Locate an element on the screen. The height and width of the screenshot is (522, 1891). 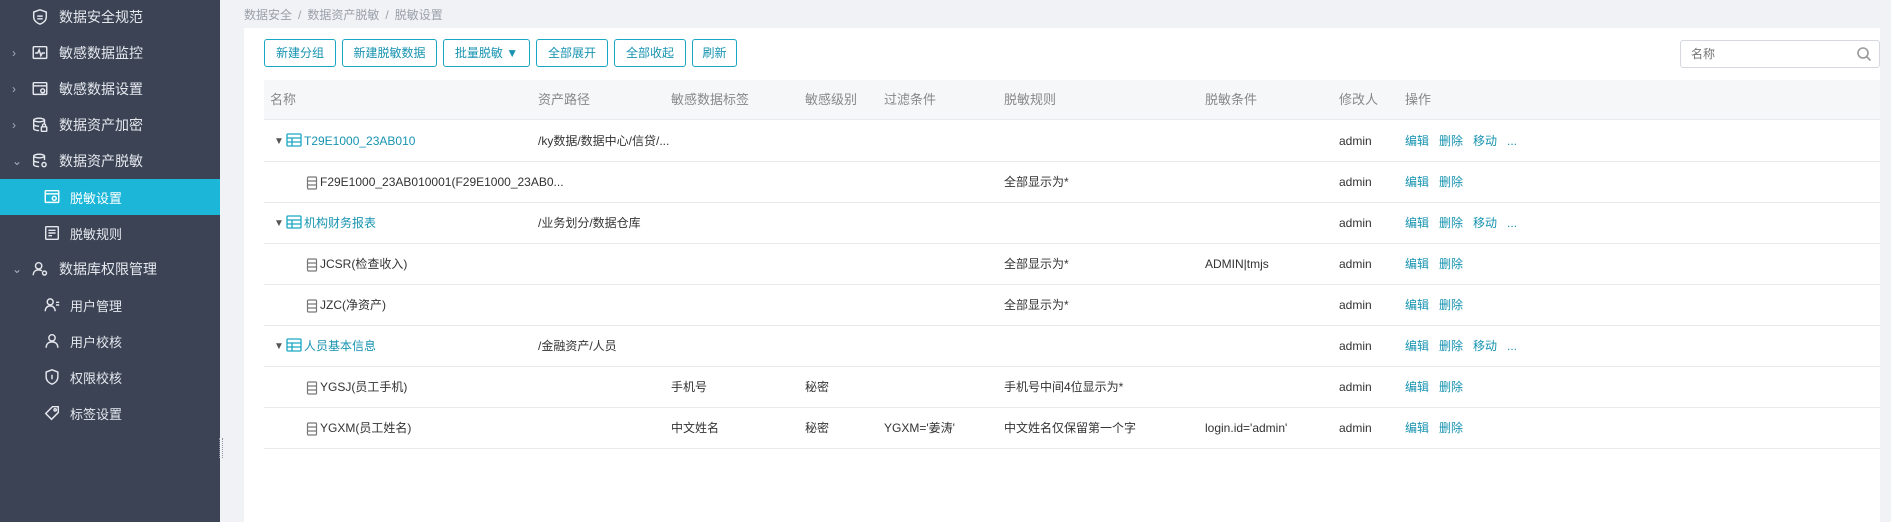
refresh-button: 刷新 is located at coordinates (714, 53).